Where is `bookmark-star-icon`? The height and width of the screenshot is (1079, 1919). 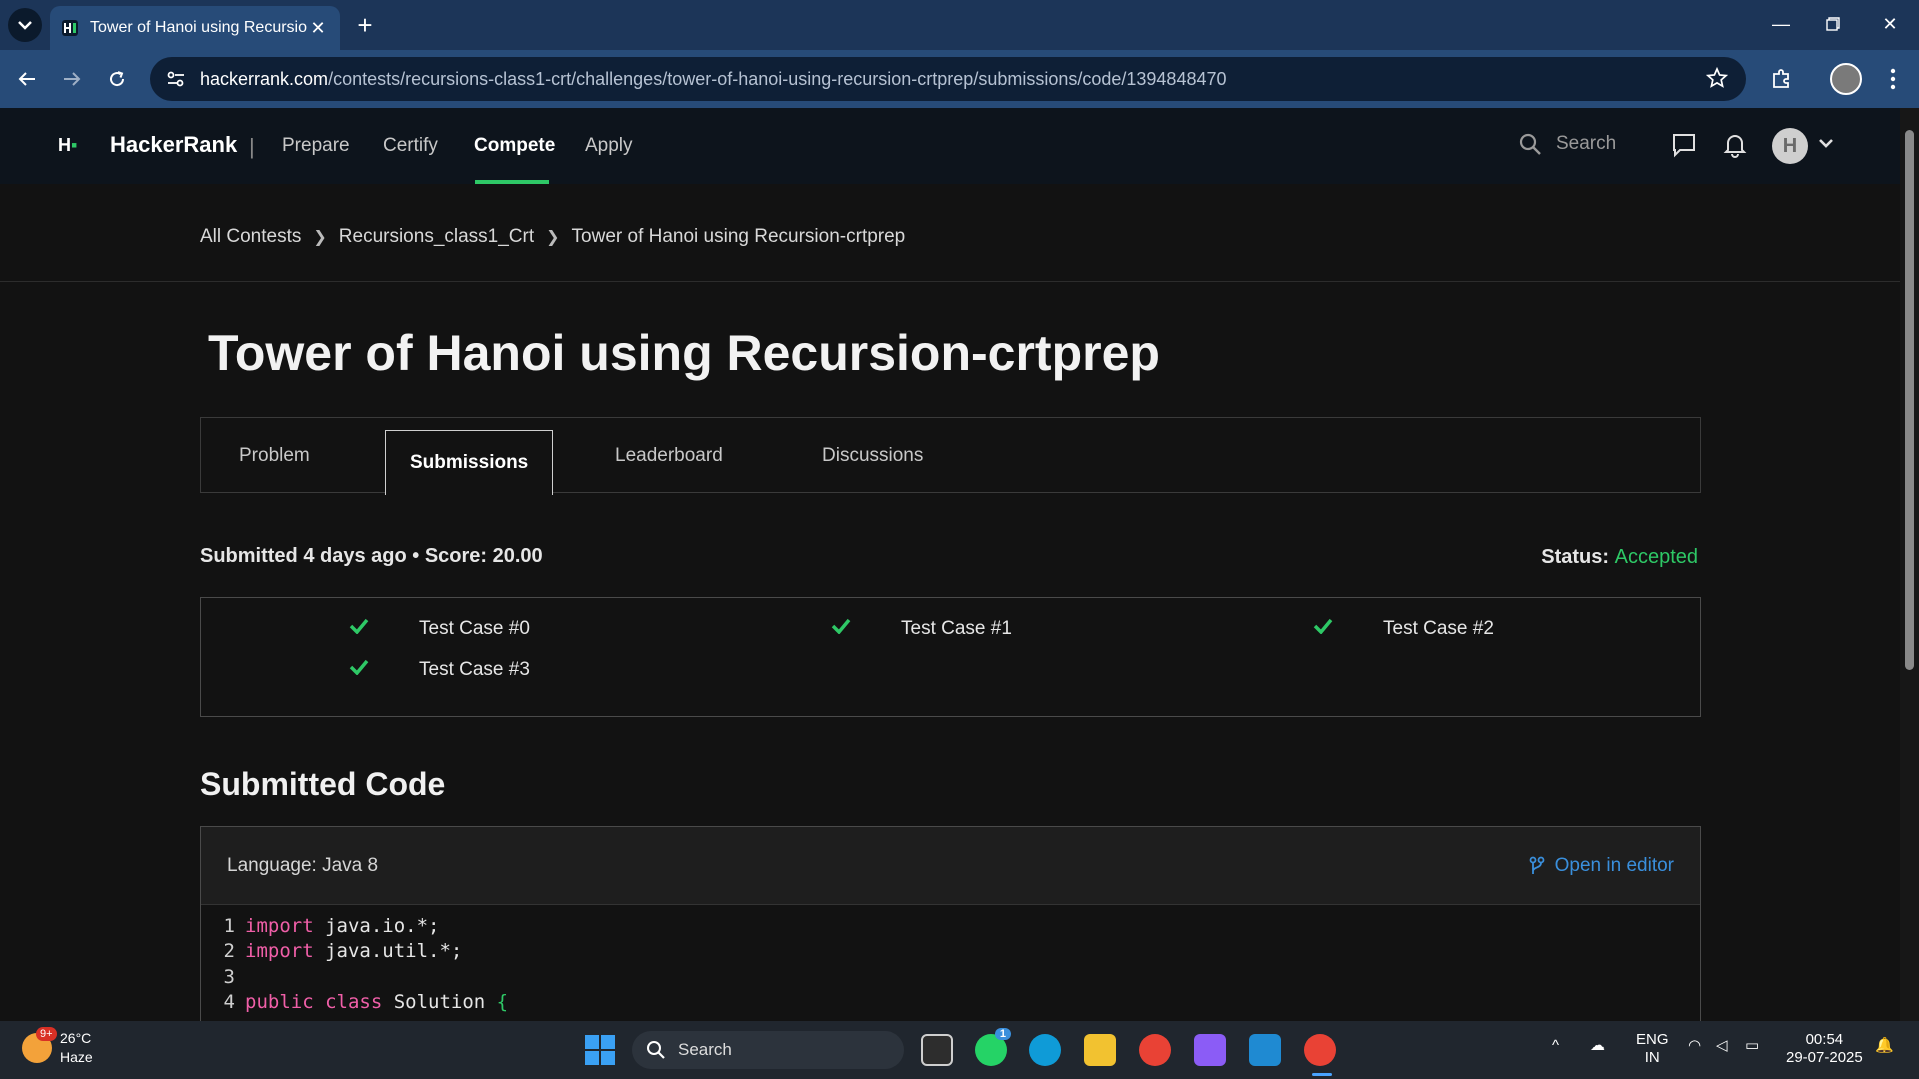
bookmark-star-icon is located at coordinates (1717, 80).